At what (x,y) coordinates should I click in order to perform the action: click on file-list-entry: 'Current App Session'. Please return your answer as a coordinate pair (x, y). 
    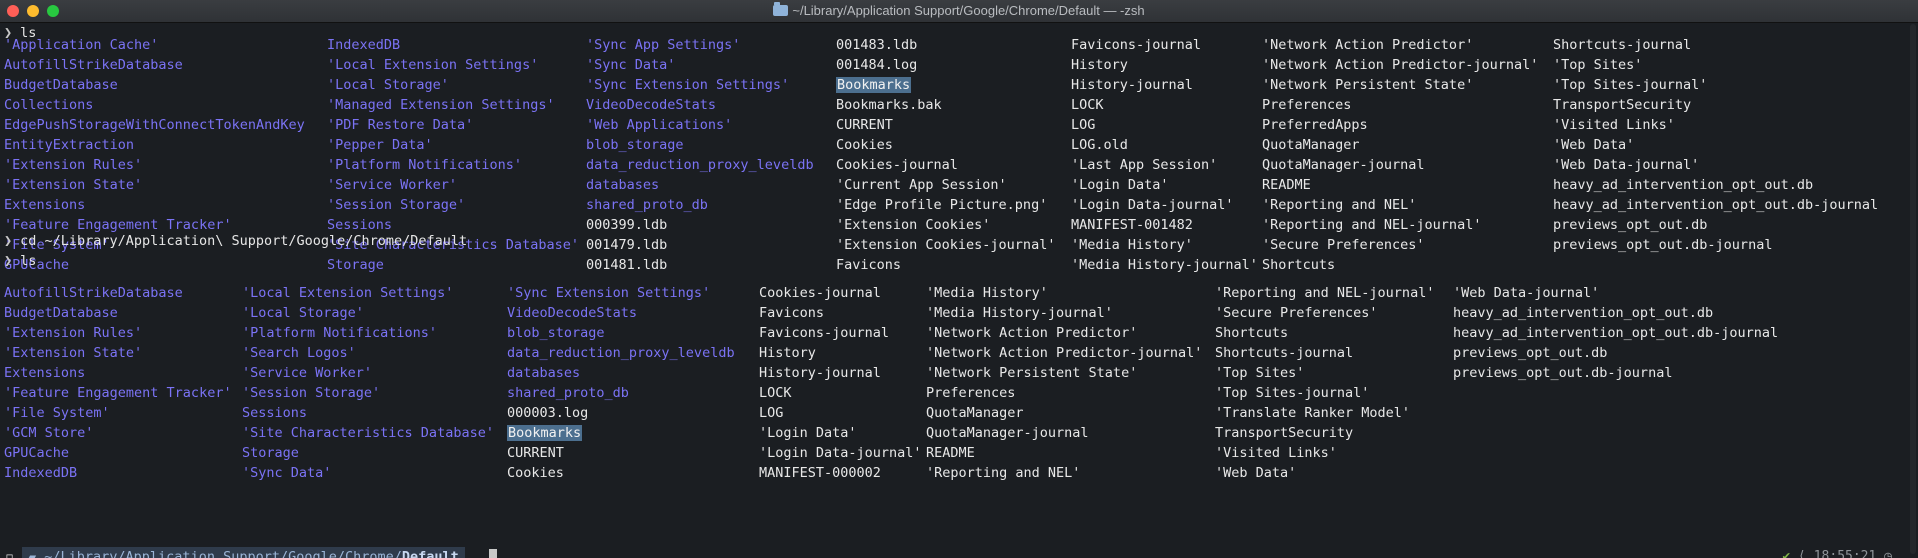
    Looking at the image, I should click on (921, 185).